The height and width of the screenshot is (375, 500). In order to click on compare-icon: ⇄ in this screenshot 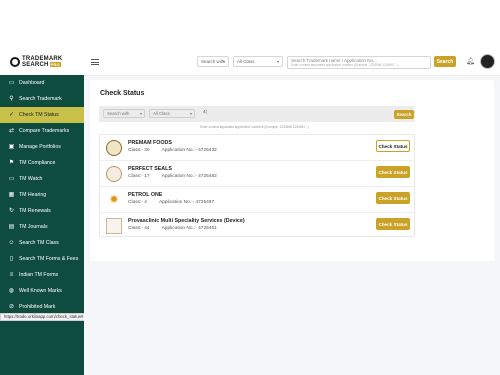, I will do `click(11, 131)`.